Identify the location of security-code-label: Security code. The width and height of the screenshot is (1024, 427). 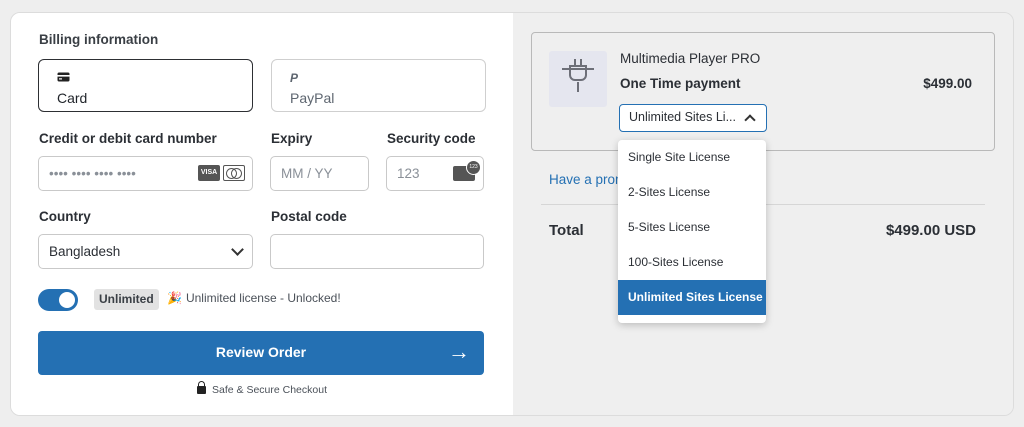
(431, 138).